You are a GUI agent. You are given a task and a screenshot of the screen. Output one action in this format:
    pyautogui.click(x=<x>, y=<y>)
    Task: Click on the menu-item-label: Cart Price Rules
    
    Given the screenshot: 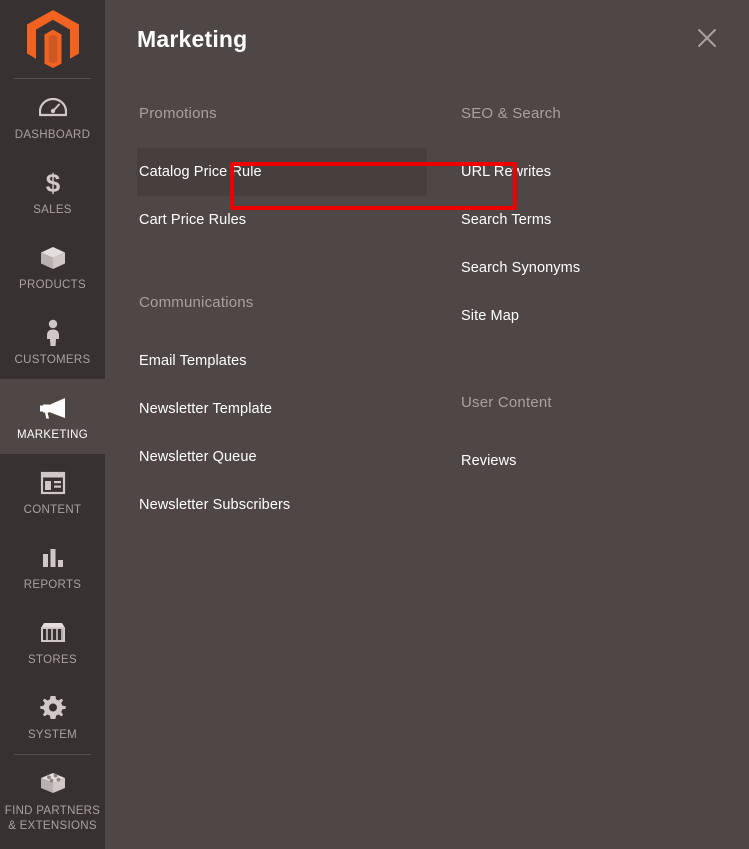 What is the action you would take?
    pyautogui.click(x=193, y=220)
    